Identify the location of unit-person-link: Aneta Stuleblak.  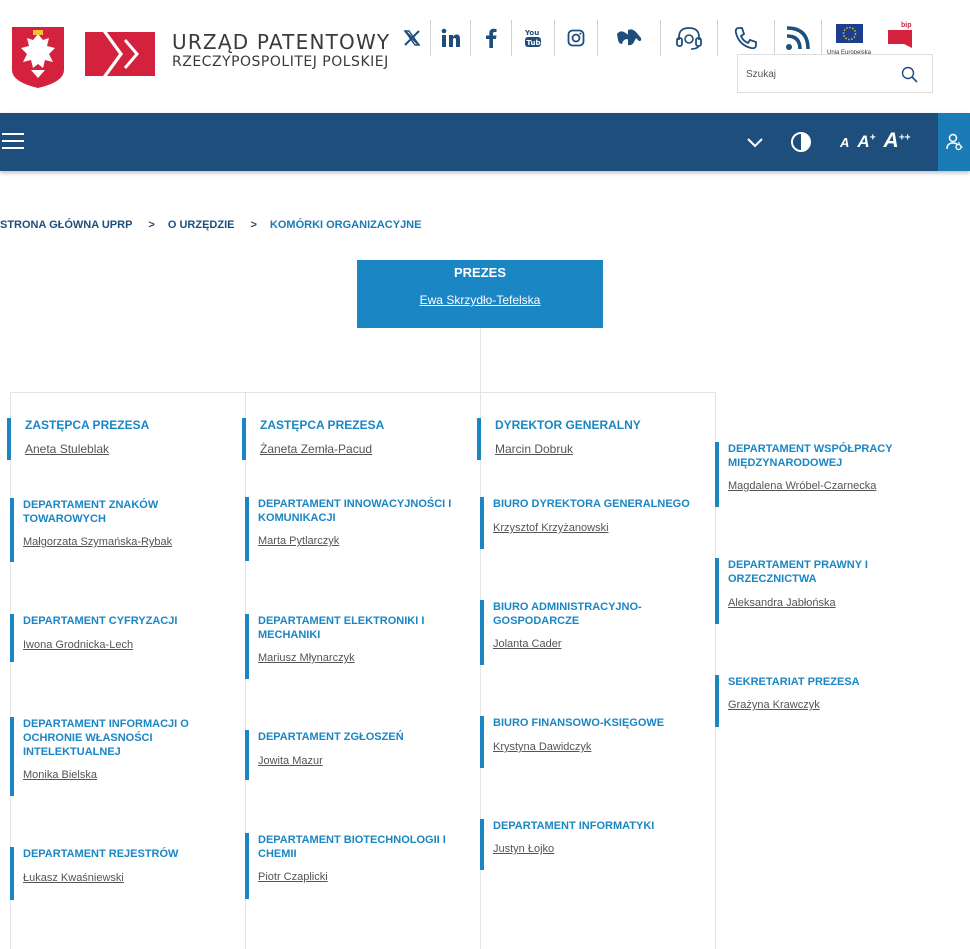
(67, 449).